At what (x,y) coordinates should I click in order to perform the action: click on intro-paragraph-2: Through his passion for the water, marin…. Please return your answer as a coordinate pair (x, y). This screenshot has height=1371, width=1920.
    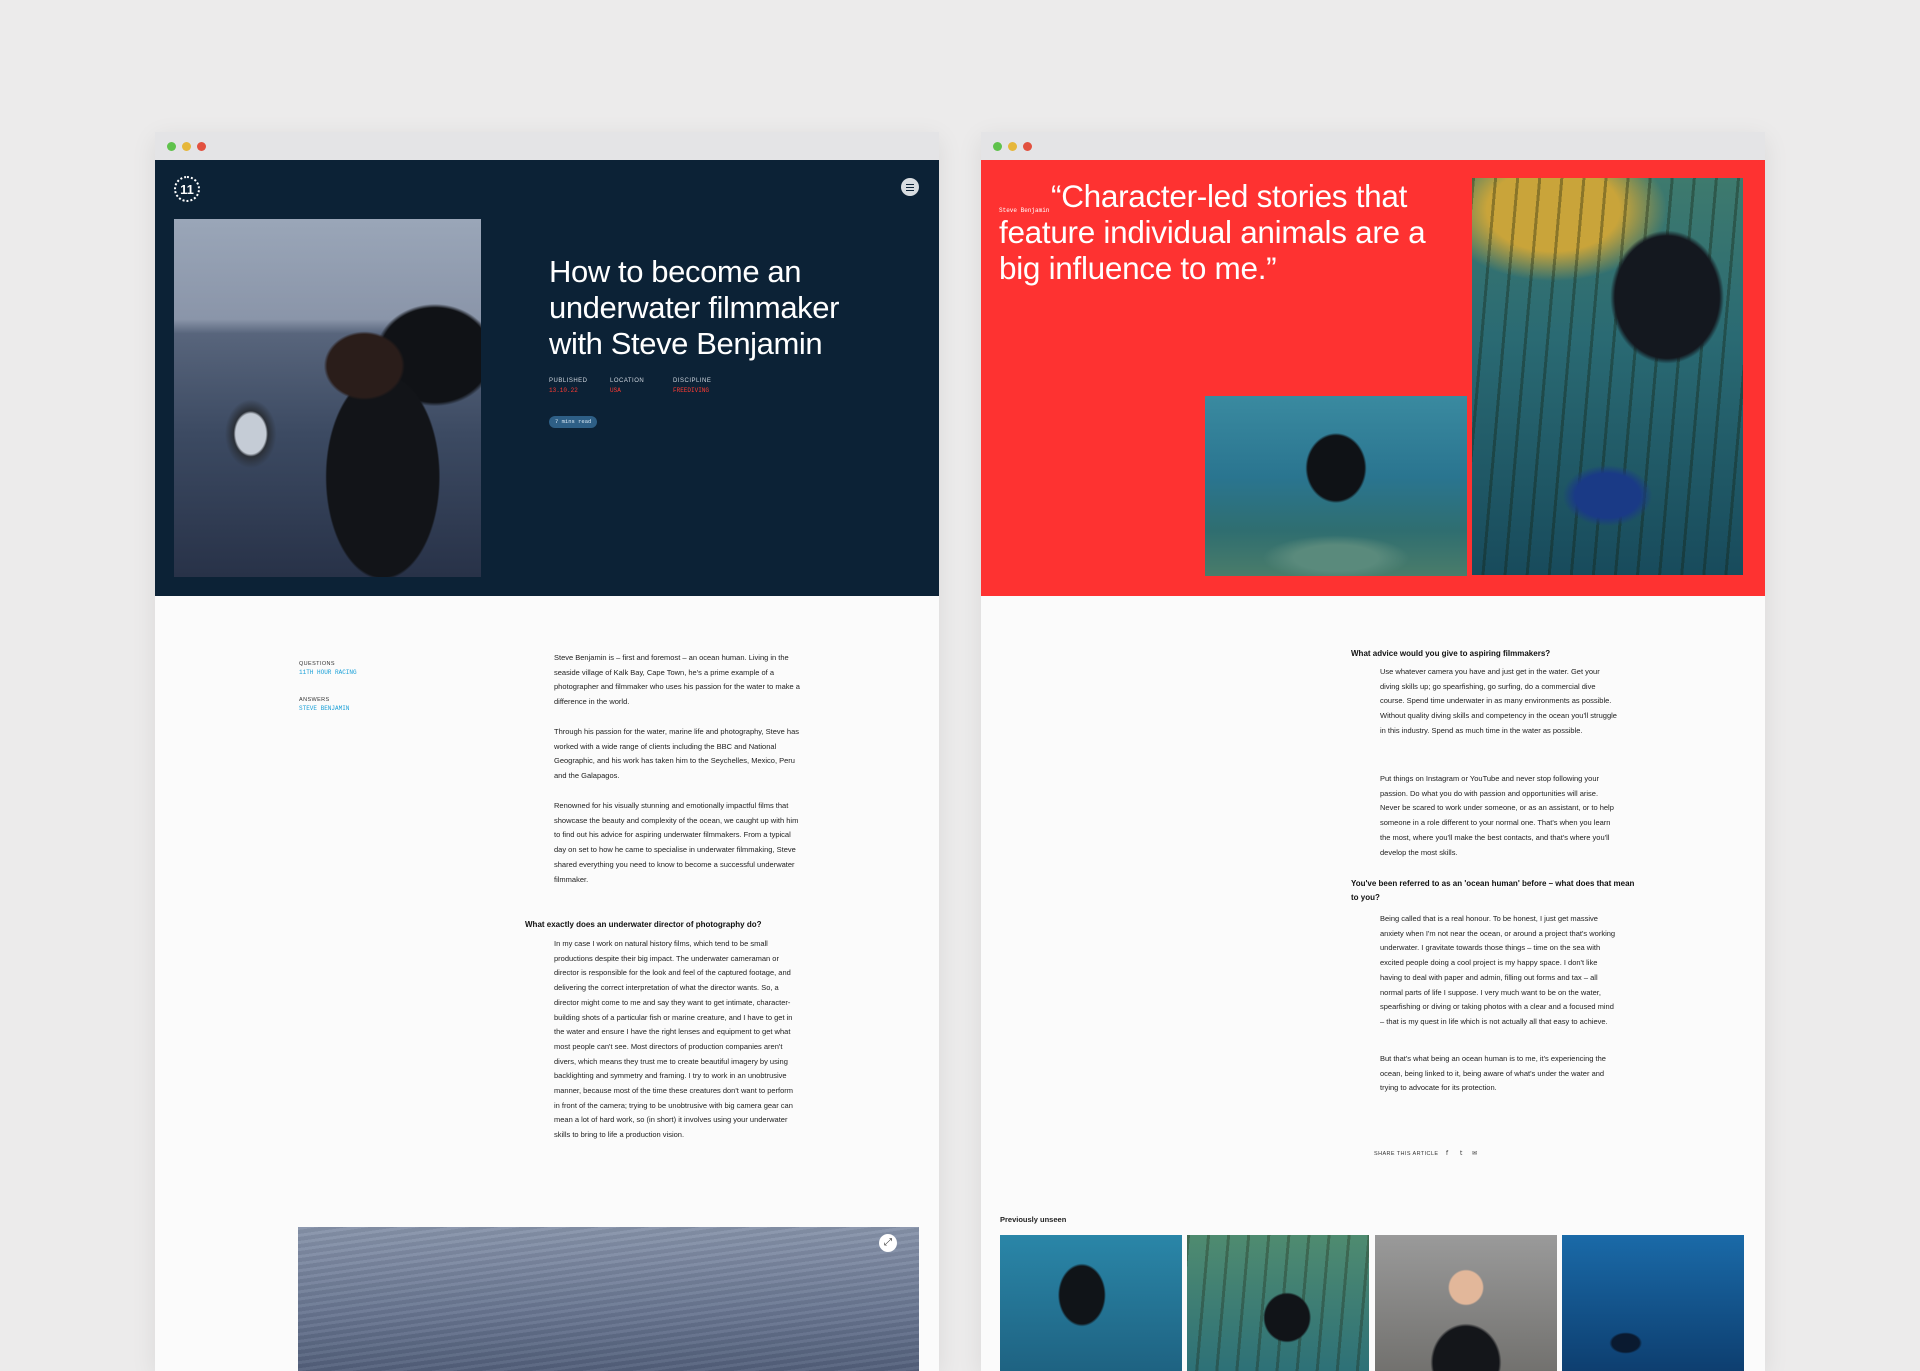
    Looking at the image, I should click on (677, 754).